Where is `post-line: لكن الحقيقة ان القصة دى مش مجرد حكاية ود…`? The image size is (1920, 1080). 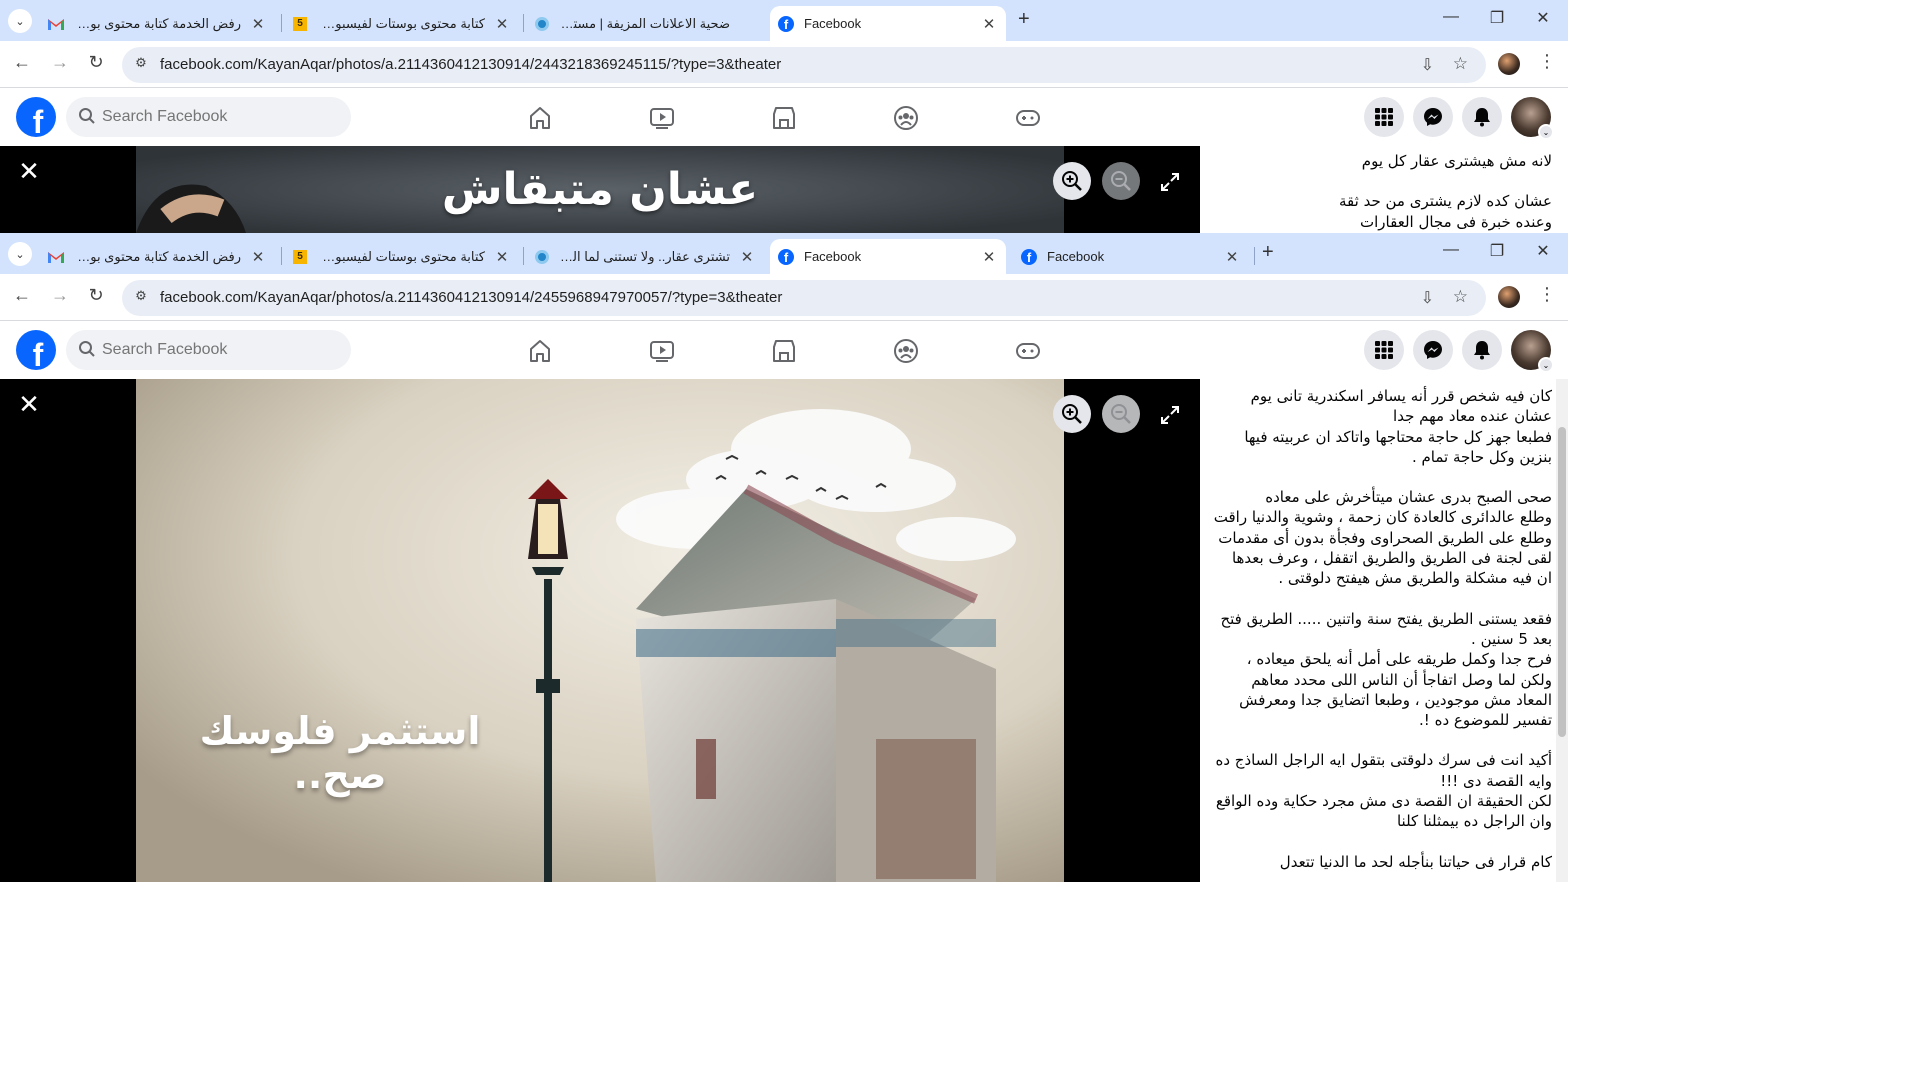 post-line: لكن الحقيقة ان القصة دى مش مجرد حكاية ود… is located at coordinates (1383, 801).